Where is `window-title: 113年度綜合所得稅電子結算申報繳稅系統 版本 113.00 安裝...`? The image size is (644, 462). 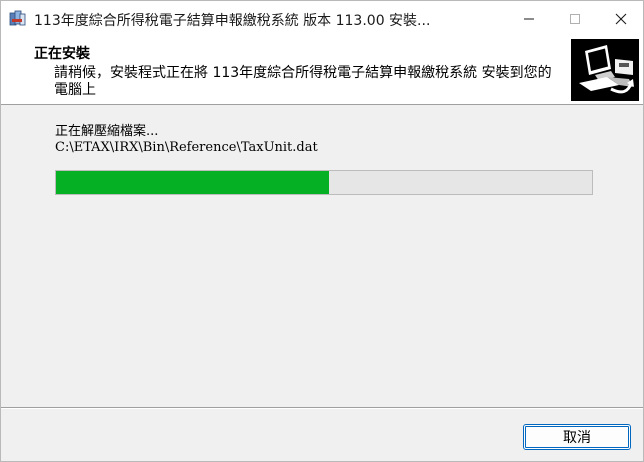 window-title: 113年度綜合所得稅電子結算申報繳稅系統 版本 113.00 安裝... is located at coordinates (232, 21).